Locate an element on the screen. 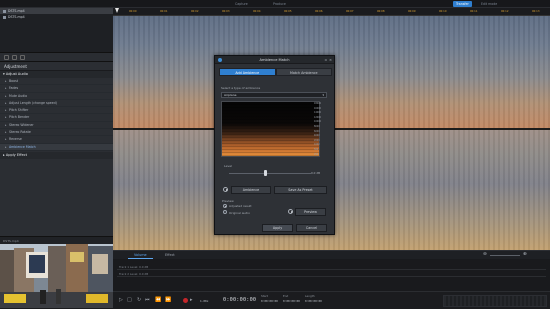 The image size is (550, 309). start-label: Start is located at coordinates (264, 296).